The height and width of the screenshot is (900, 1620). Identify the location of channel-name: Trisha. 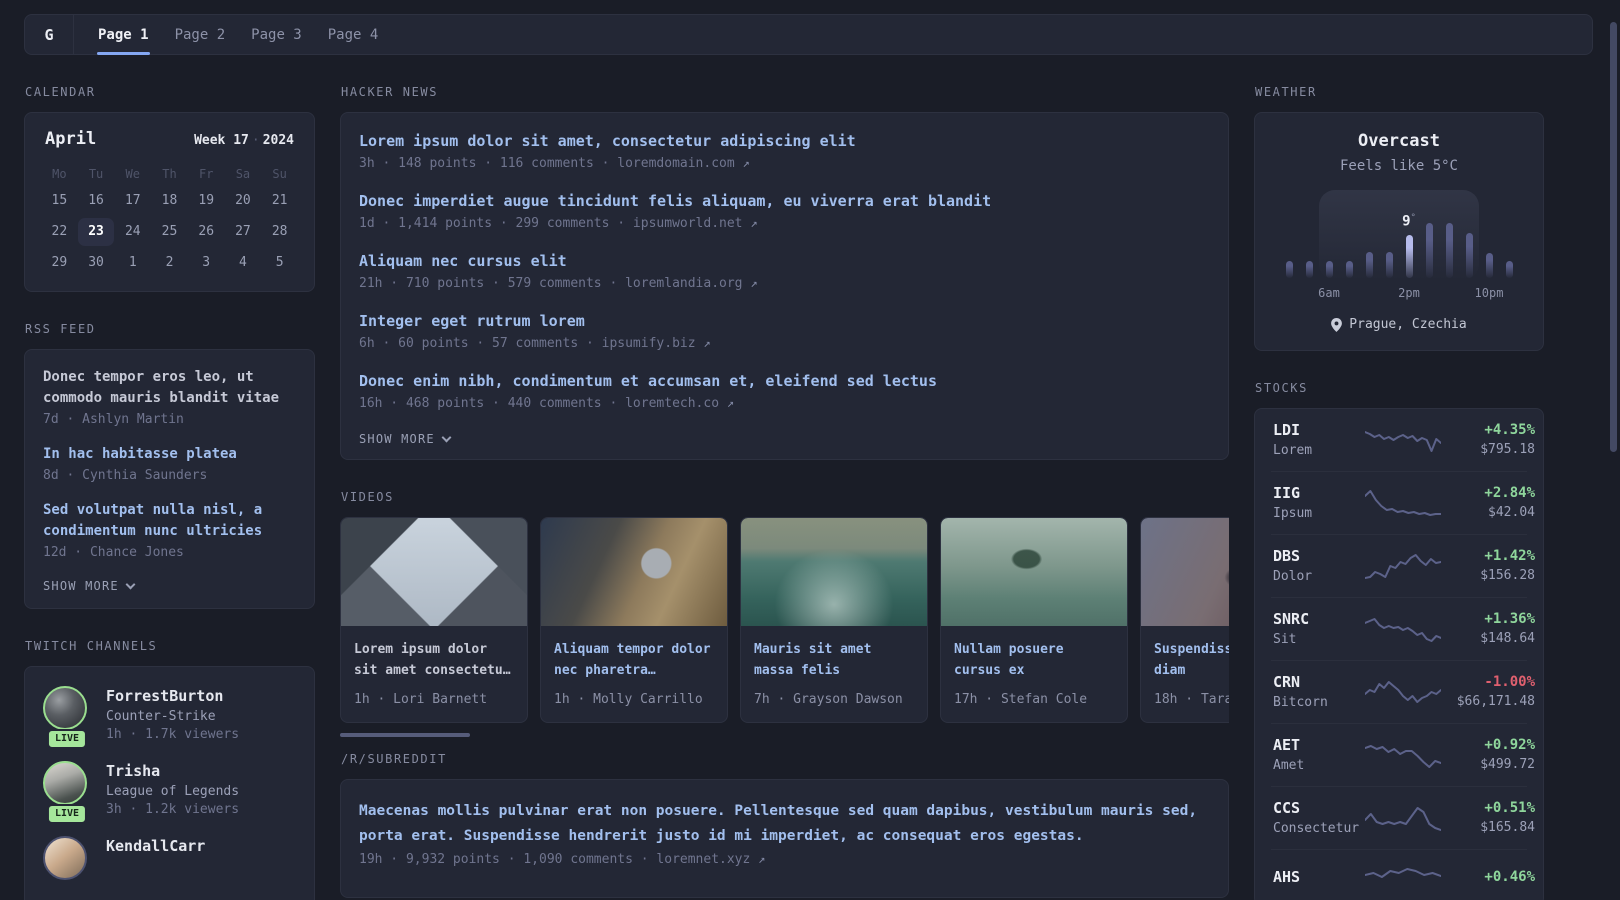
(172, 771).